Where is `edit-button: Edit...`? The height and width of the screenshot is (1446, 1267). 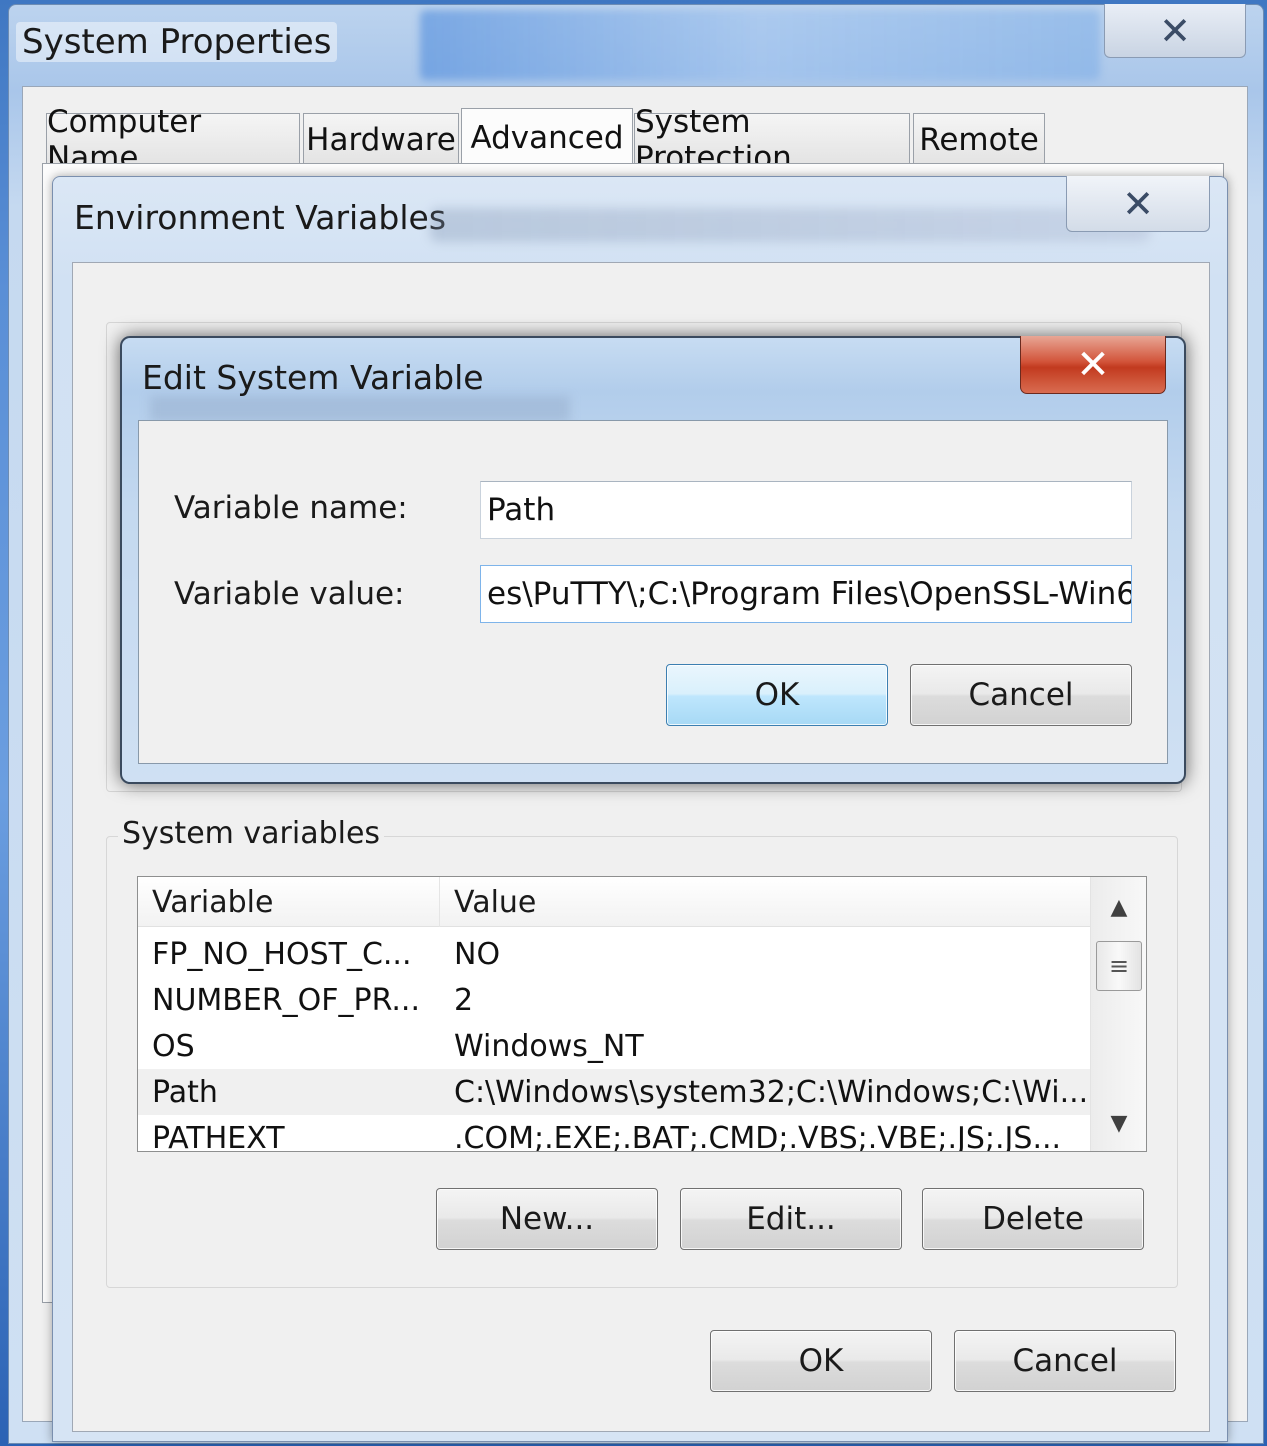
edit-button: Edit... is located at coordinates (791, 1219).